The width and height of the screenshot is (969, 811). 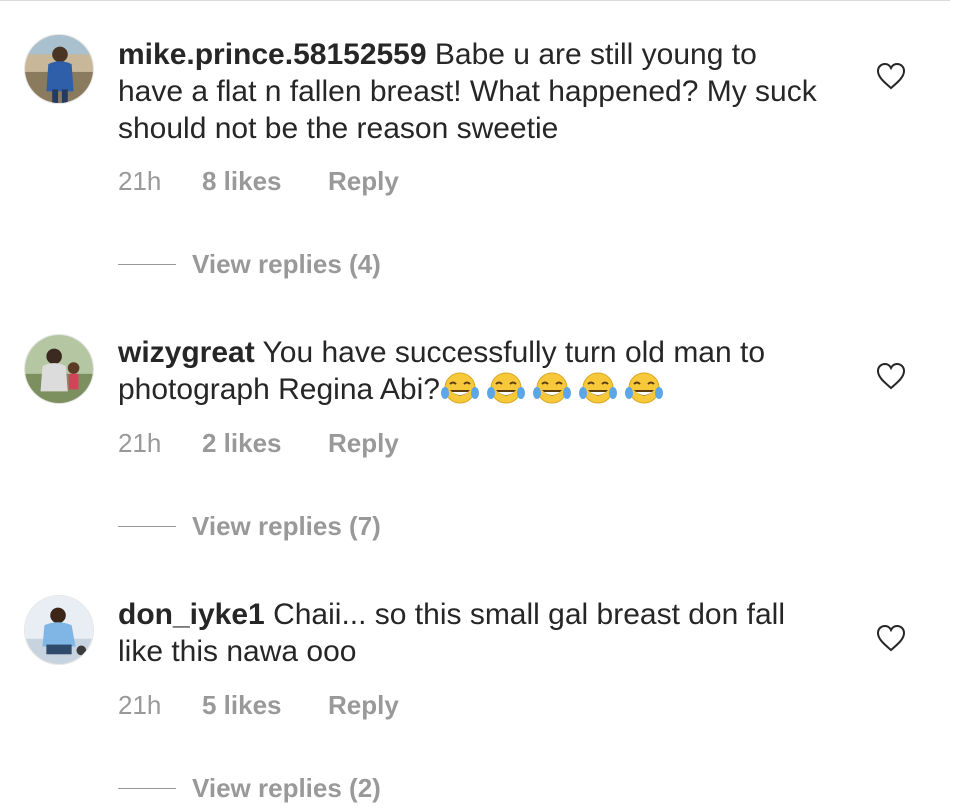 I want to click on view-replies-button: View replies (2), so click(x=249, y=788).